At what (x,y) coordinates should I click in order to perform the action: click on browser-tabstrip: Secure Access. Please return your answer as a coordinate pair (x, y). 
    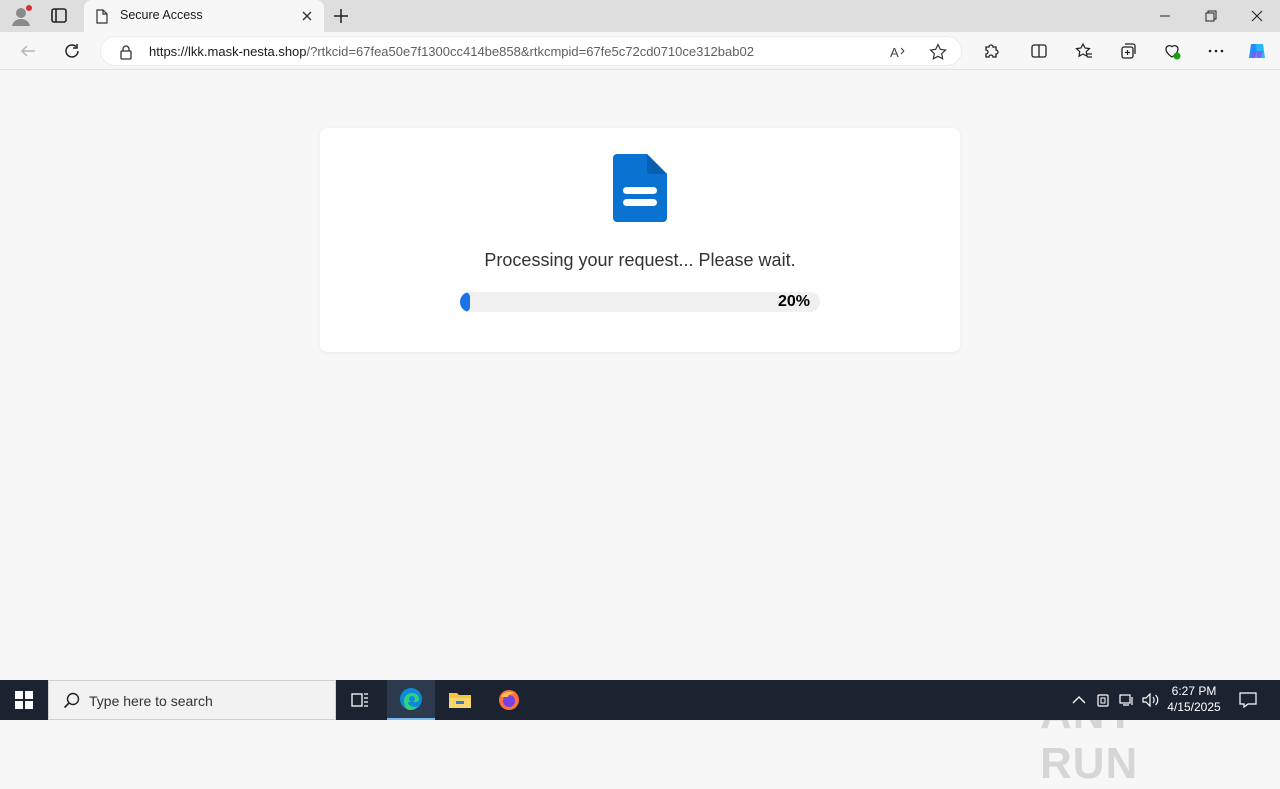
    Looking at the image, I should click on (640, 16).